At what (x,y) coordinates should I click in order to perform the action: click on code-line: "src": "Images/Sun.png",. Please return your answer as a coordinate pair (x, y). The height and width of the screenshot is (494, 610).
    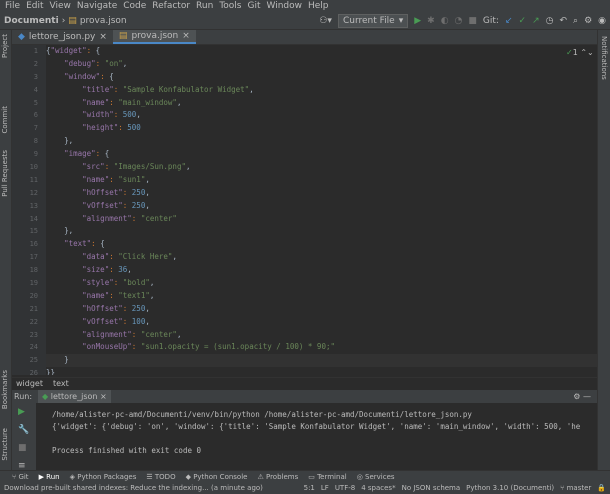
    Looking at the image, I should click on (321, 167).